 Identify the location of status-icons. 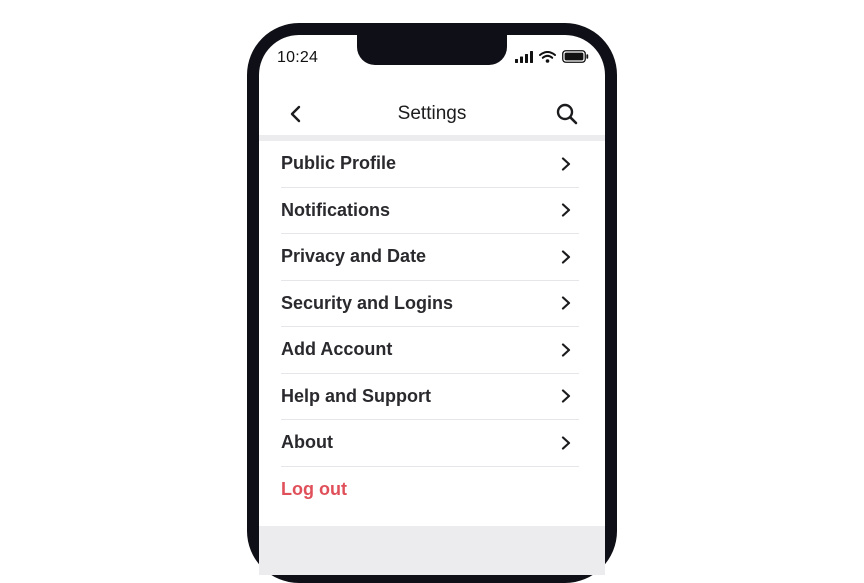
(552, 56).